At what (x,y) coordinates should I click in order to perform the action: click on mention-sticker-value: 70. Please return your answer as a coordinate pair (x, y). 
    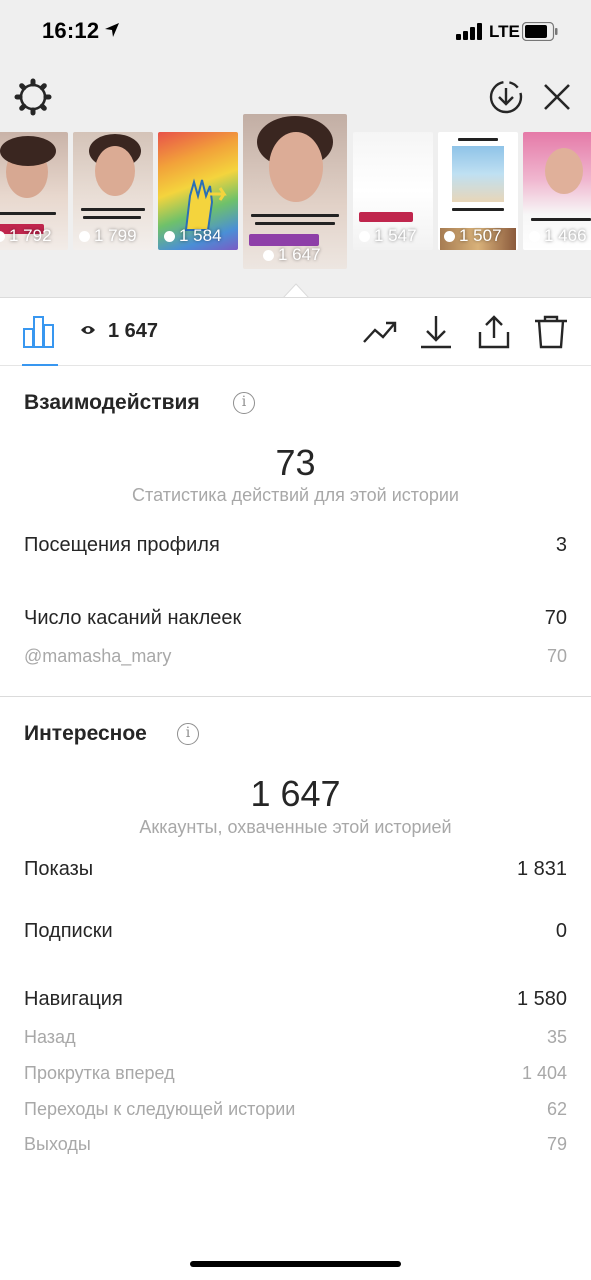
    Looking at the image, I should click on (556, 656).